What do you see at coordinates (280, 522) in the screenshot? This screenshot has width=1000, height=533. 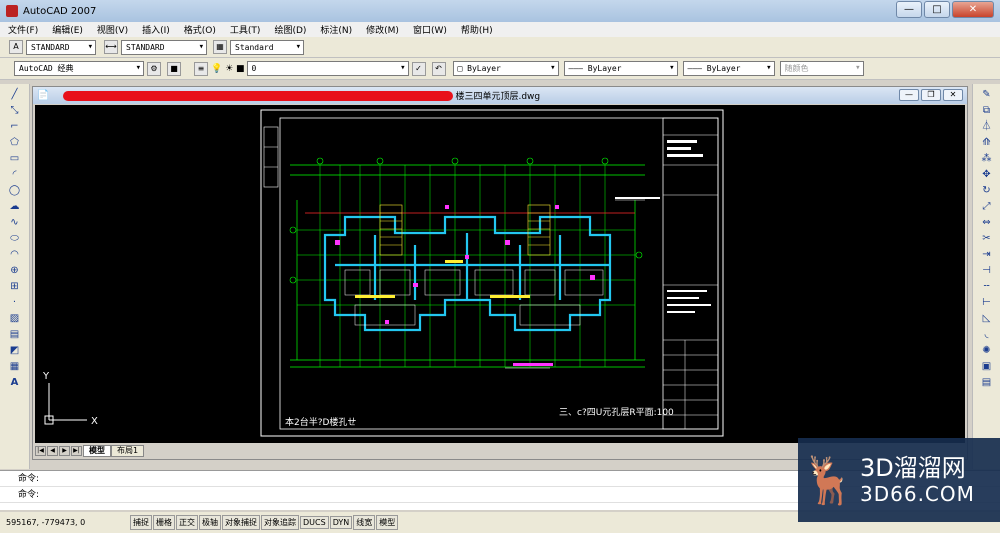 I see `otrack-toggle: 对象追踪` at bounding box center [280, 522].